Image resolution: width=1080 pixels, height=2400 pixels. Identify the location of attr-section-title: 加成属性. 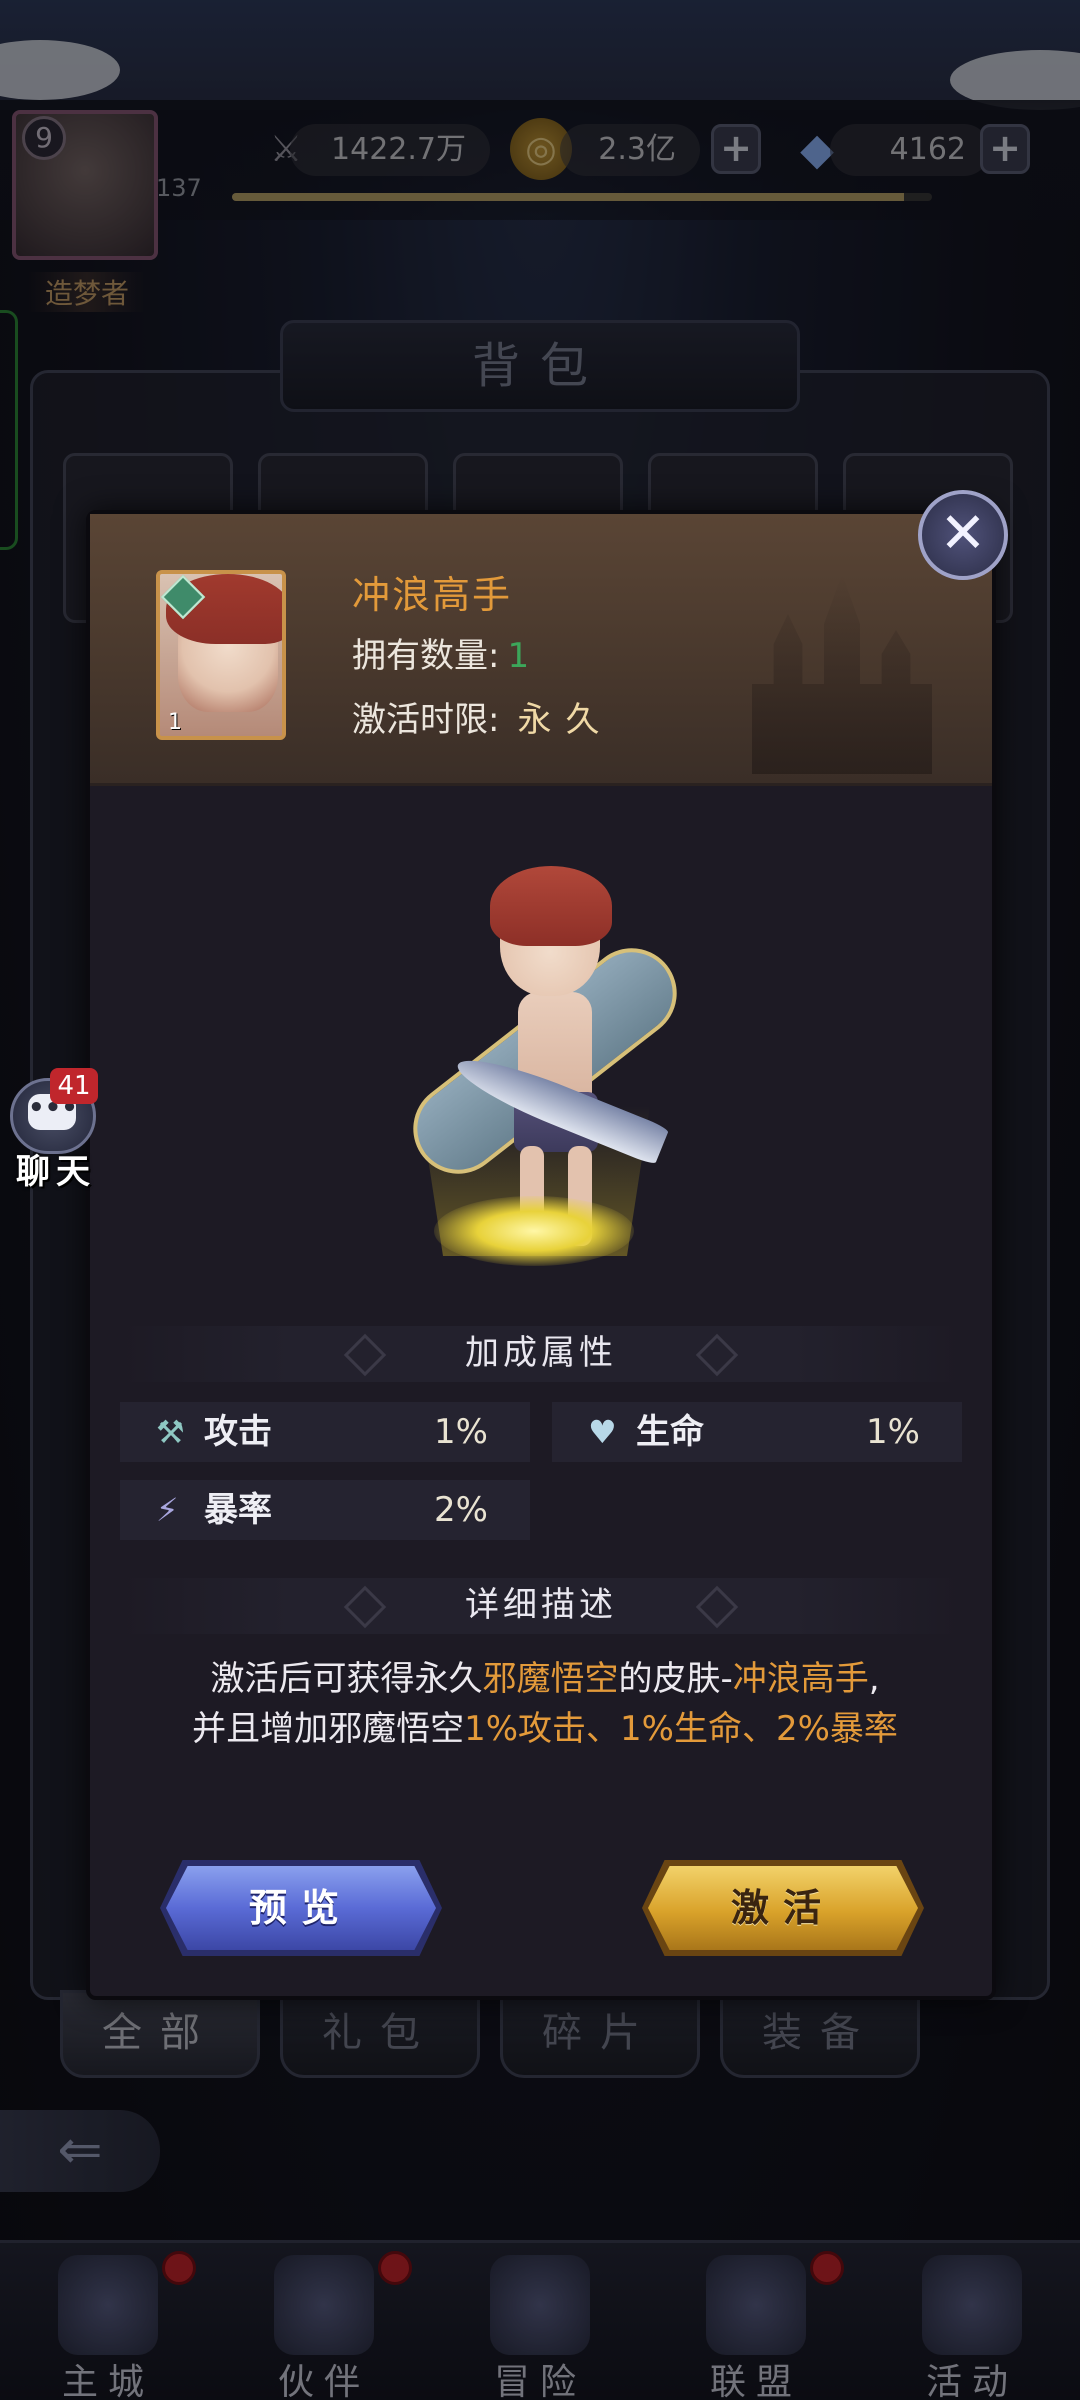
(541, 1354).